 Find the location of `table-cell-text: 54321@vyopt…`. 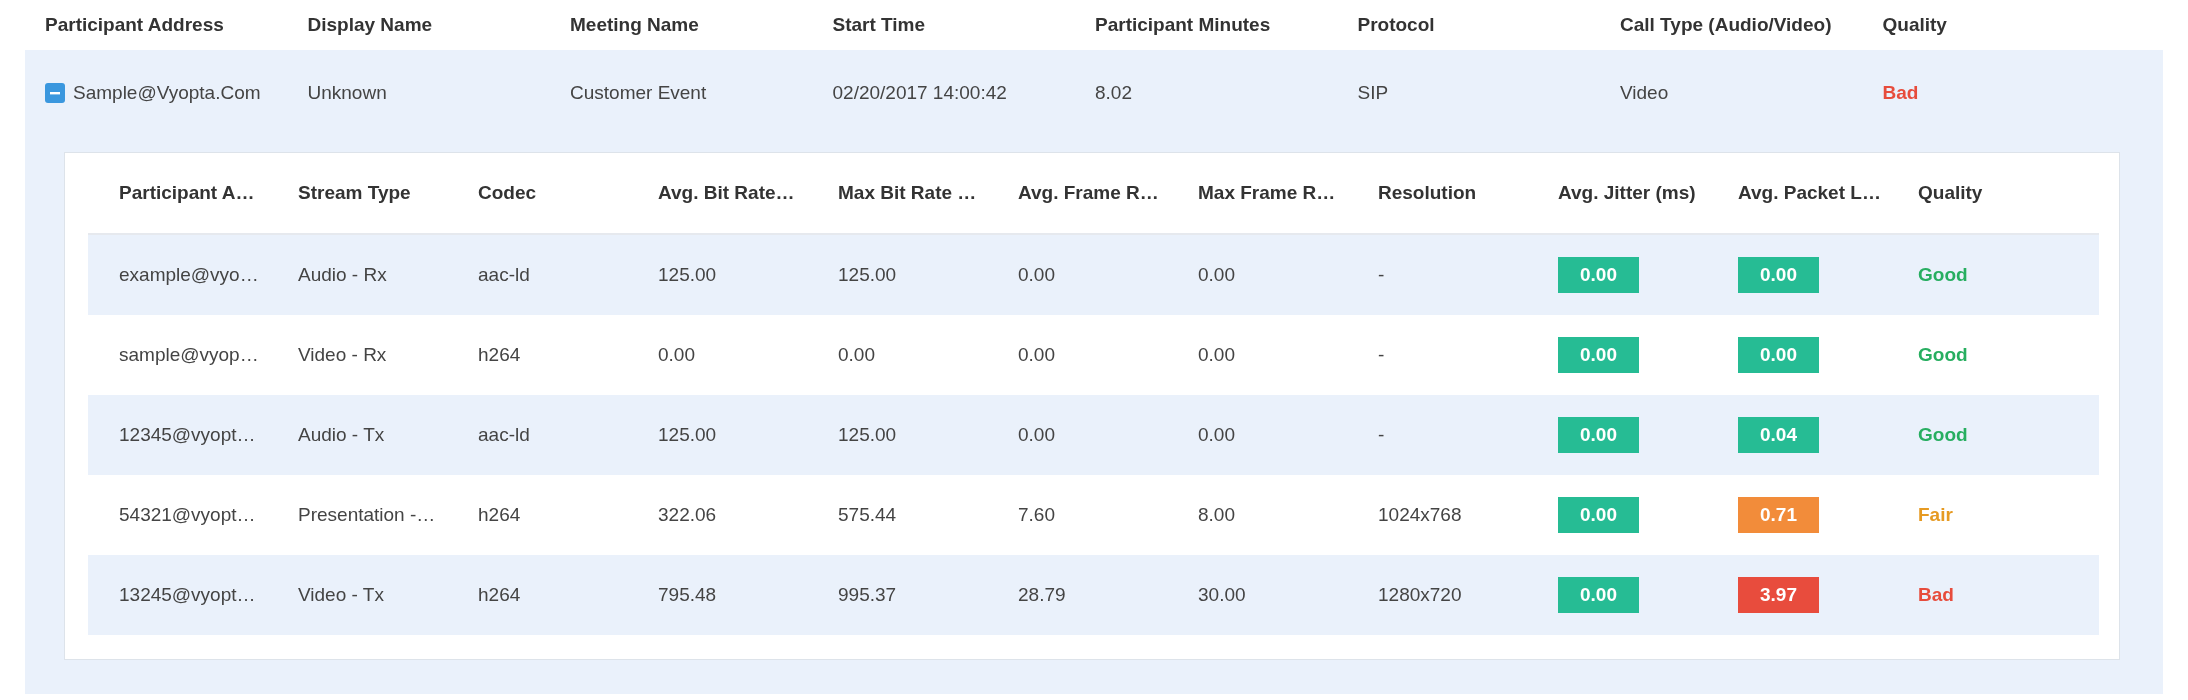

table-cell-text: 54321@vyopt… is located at coordinates (188, 515).